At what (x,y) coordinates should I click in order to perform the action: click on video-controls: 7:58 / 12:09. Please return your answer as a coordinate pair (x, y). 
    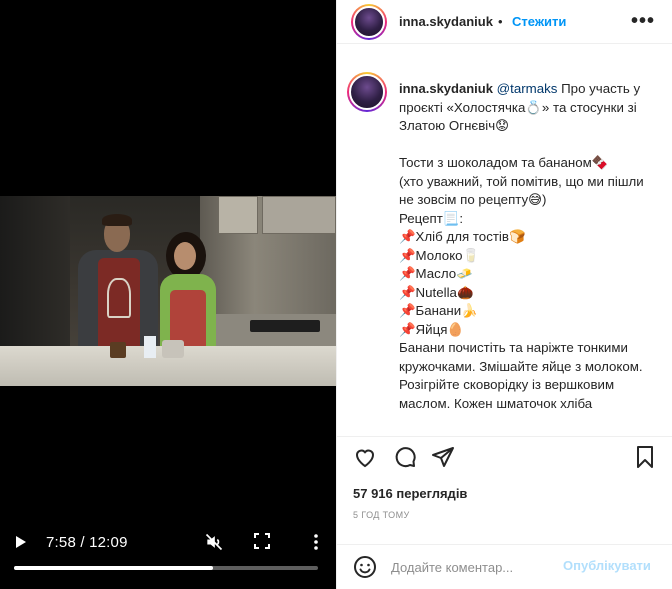
    Looking at the image, I should click on (168, 558).